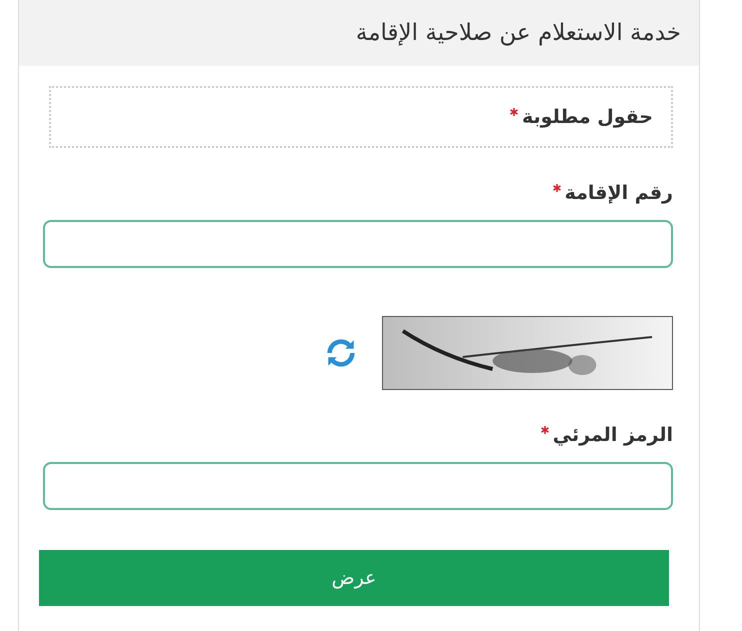 This screenshot has width=742, height=631. Describe the element at coordinates (587, 117) in the screenshot. I see `required-note: حقول مطلوبة` at that location.